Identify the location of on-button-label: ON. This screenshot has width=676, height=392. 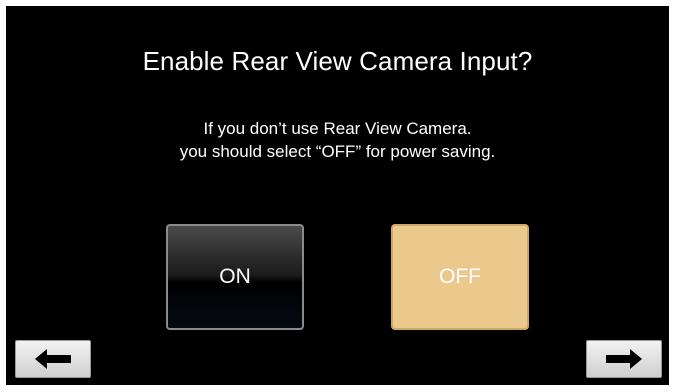
(235, 276).